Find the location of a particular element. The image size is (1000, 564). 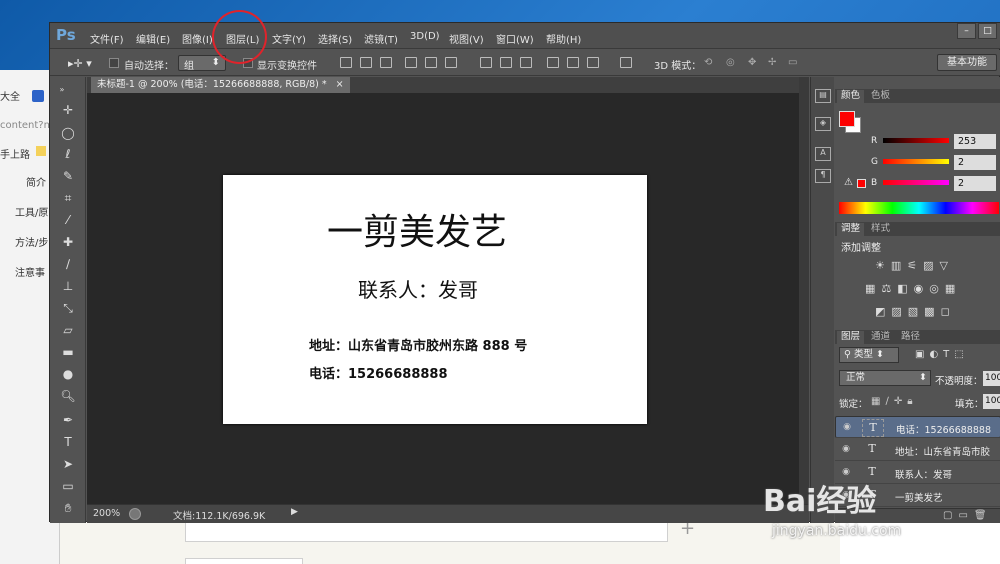

r-value: 253 is located at coordinates (975, 141).